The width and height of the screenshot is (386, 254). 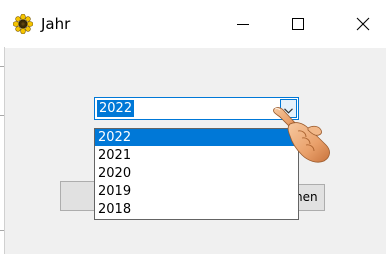 I want to click on close-icon, so click(x=363, y=24).